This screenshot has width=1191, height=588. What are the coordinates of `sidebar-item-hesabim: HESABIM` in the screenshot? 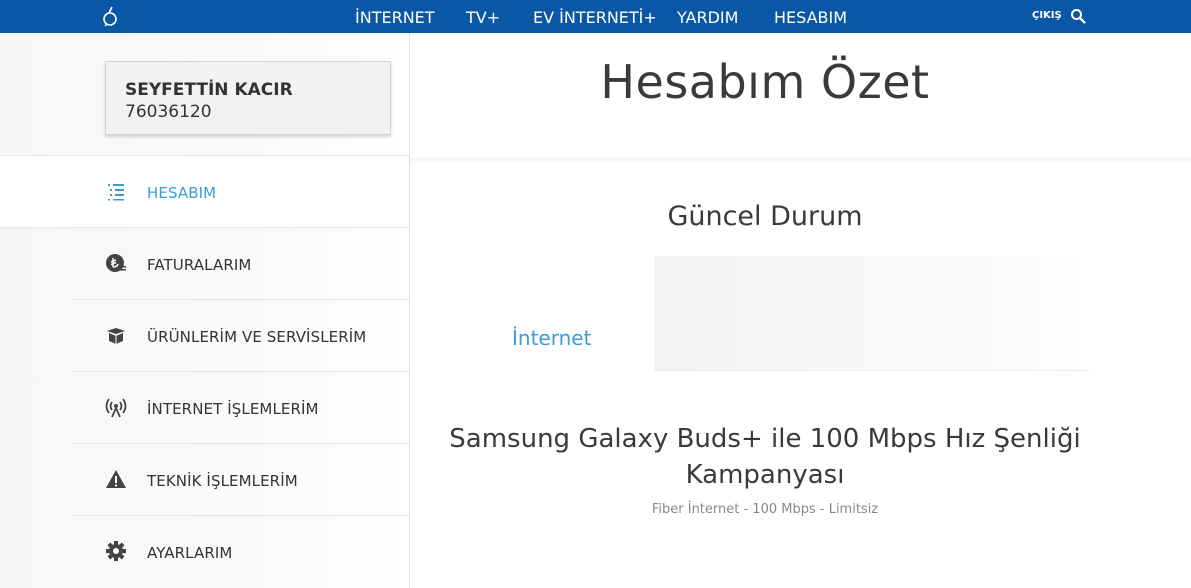 It's located at (204, 191).